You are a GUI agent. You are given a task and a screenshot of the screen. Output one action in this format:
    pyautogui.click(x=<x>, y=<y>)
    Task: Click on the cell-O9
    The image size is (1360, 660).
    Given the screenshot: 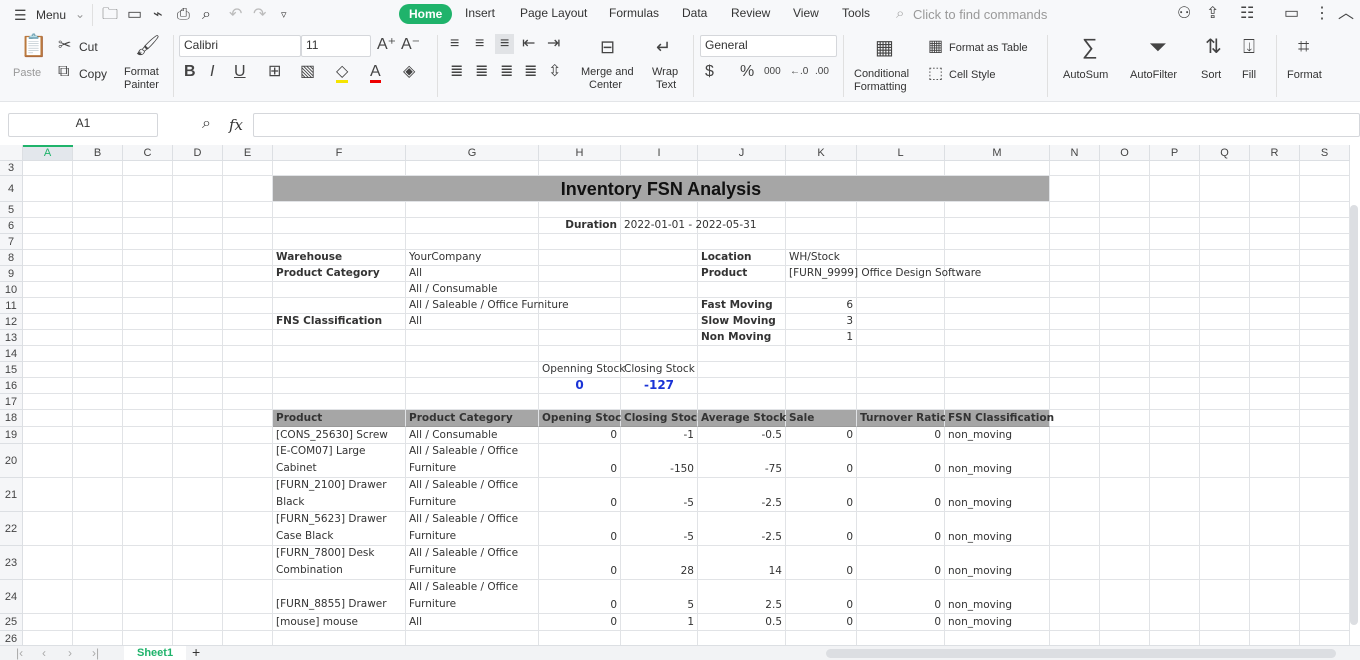 What is the action you would take?
    pyautogui.click(x=1125, y=274)
    